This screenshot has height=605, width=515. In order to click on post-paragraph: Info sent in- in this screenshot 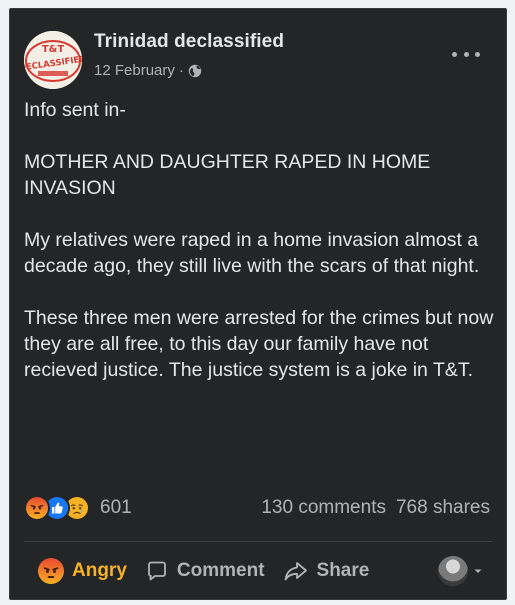, I will do `click(75, 110)`.